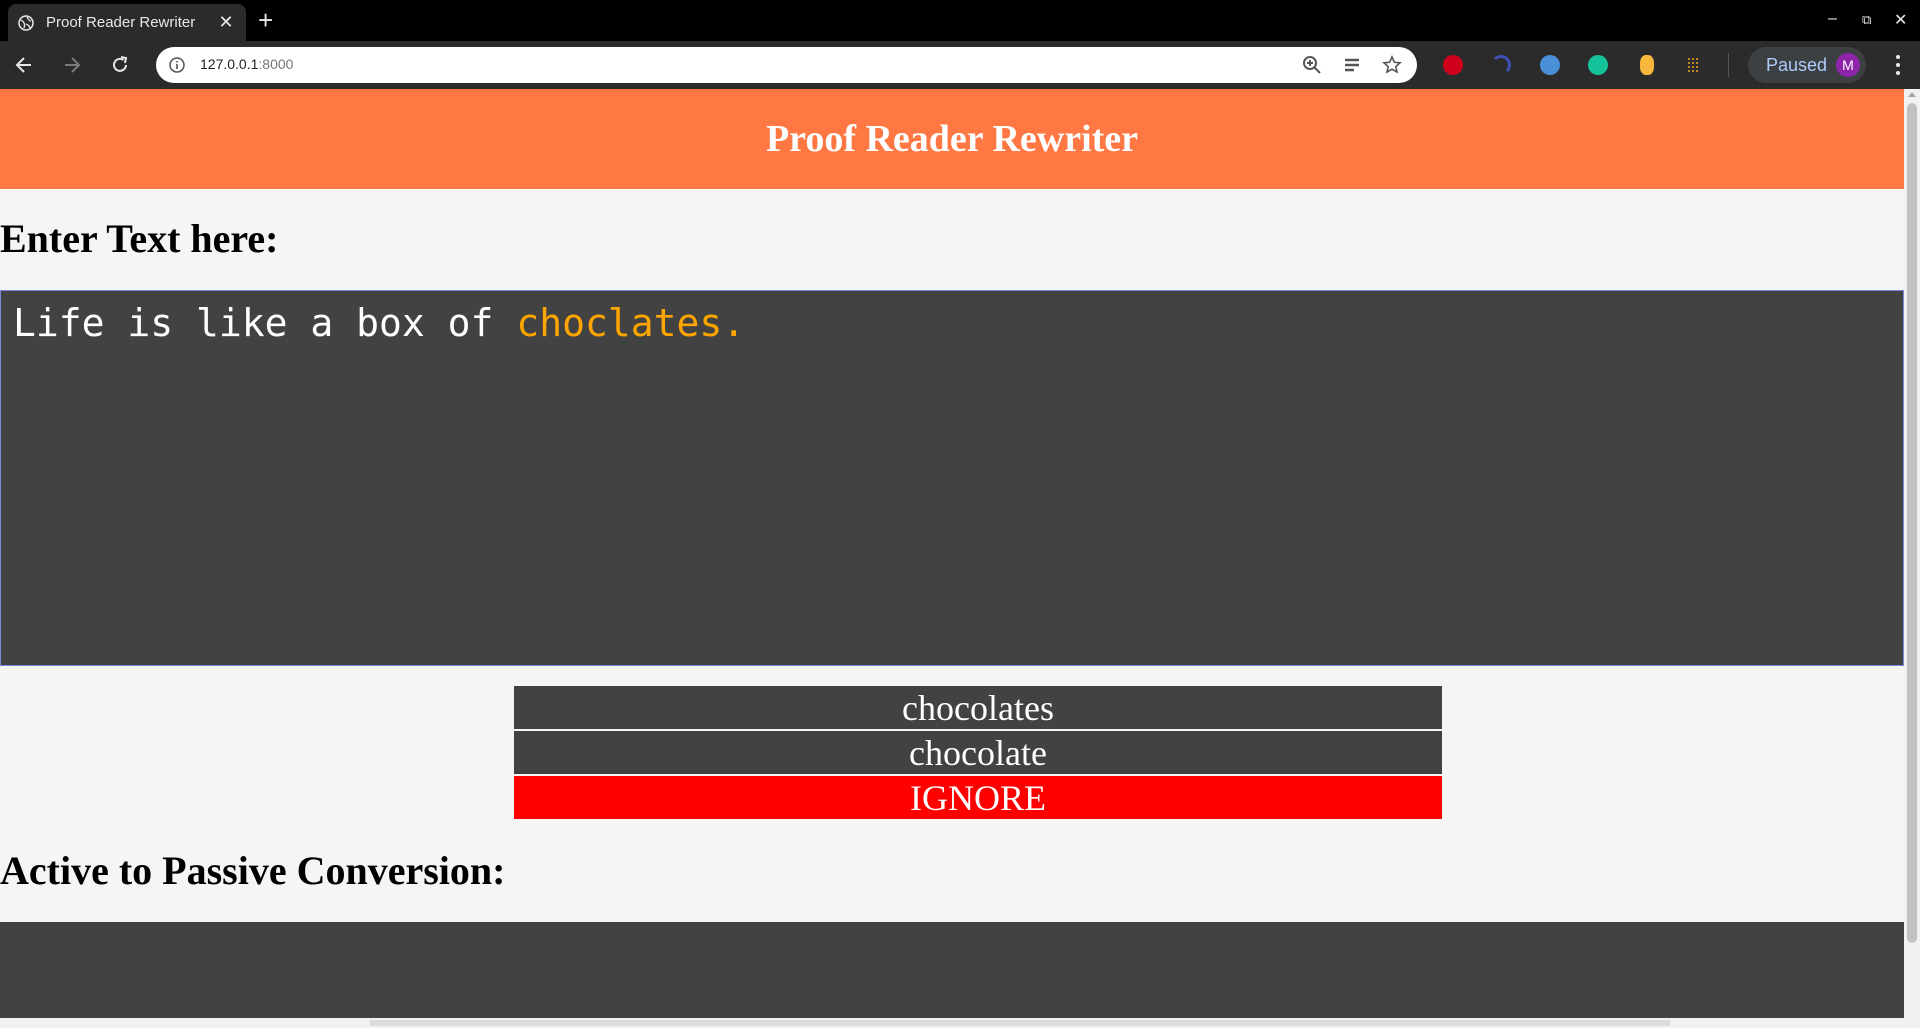  What do you see at coordinates (1550, 65) in the screenshot?
I see `compose-extension-icon` at bounding box center [1550, 65].